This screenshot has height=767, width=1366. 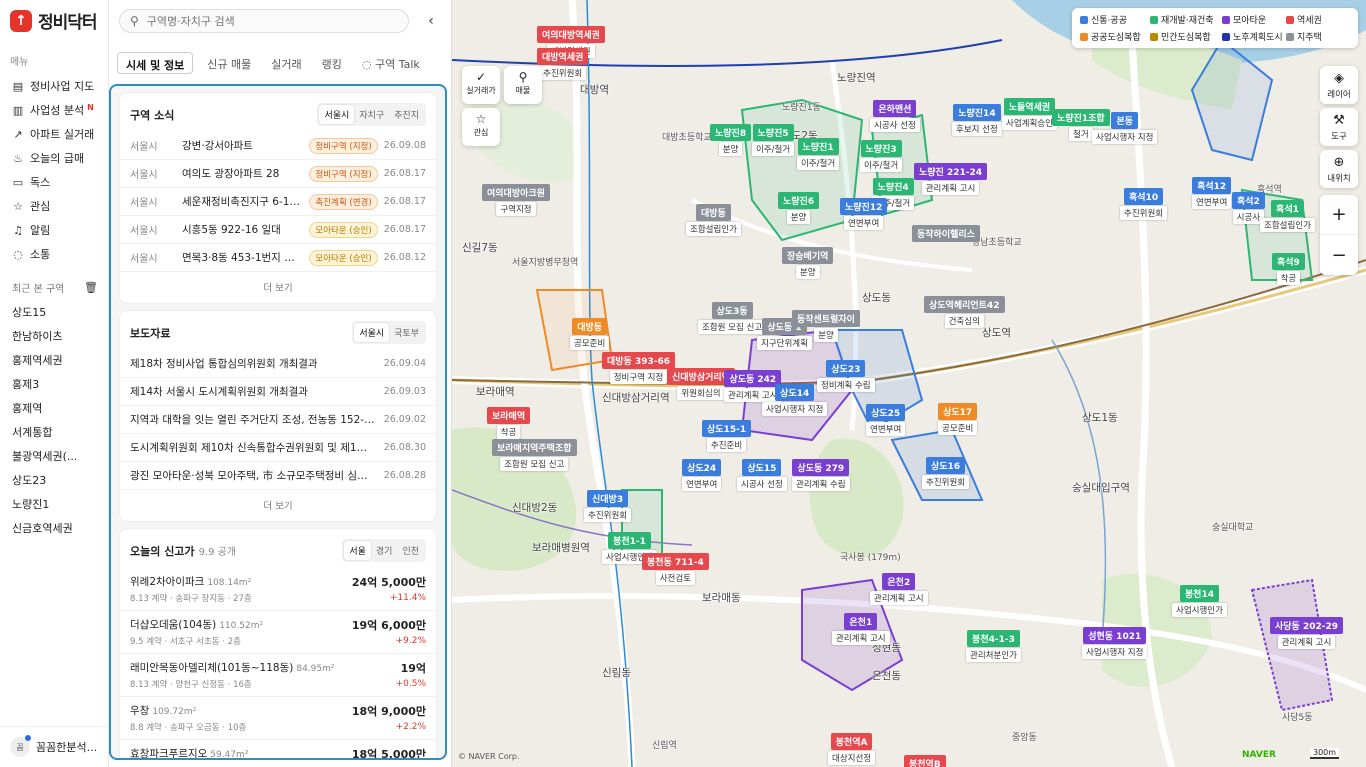 What do you see at coordinates (534, 455) in the screenshot?
I see `zone-marker: 보라매지역주택조합 조합원 모집 신고` at bounding box center [534, 455].